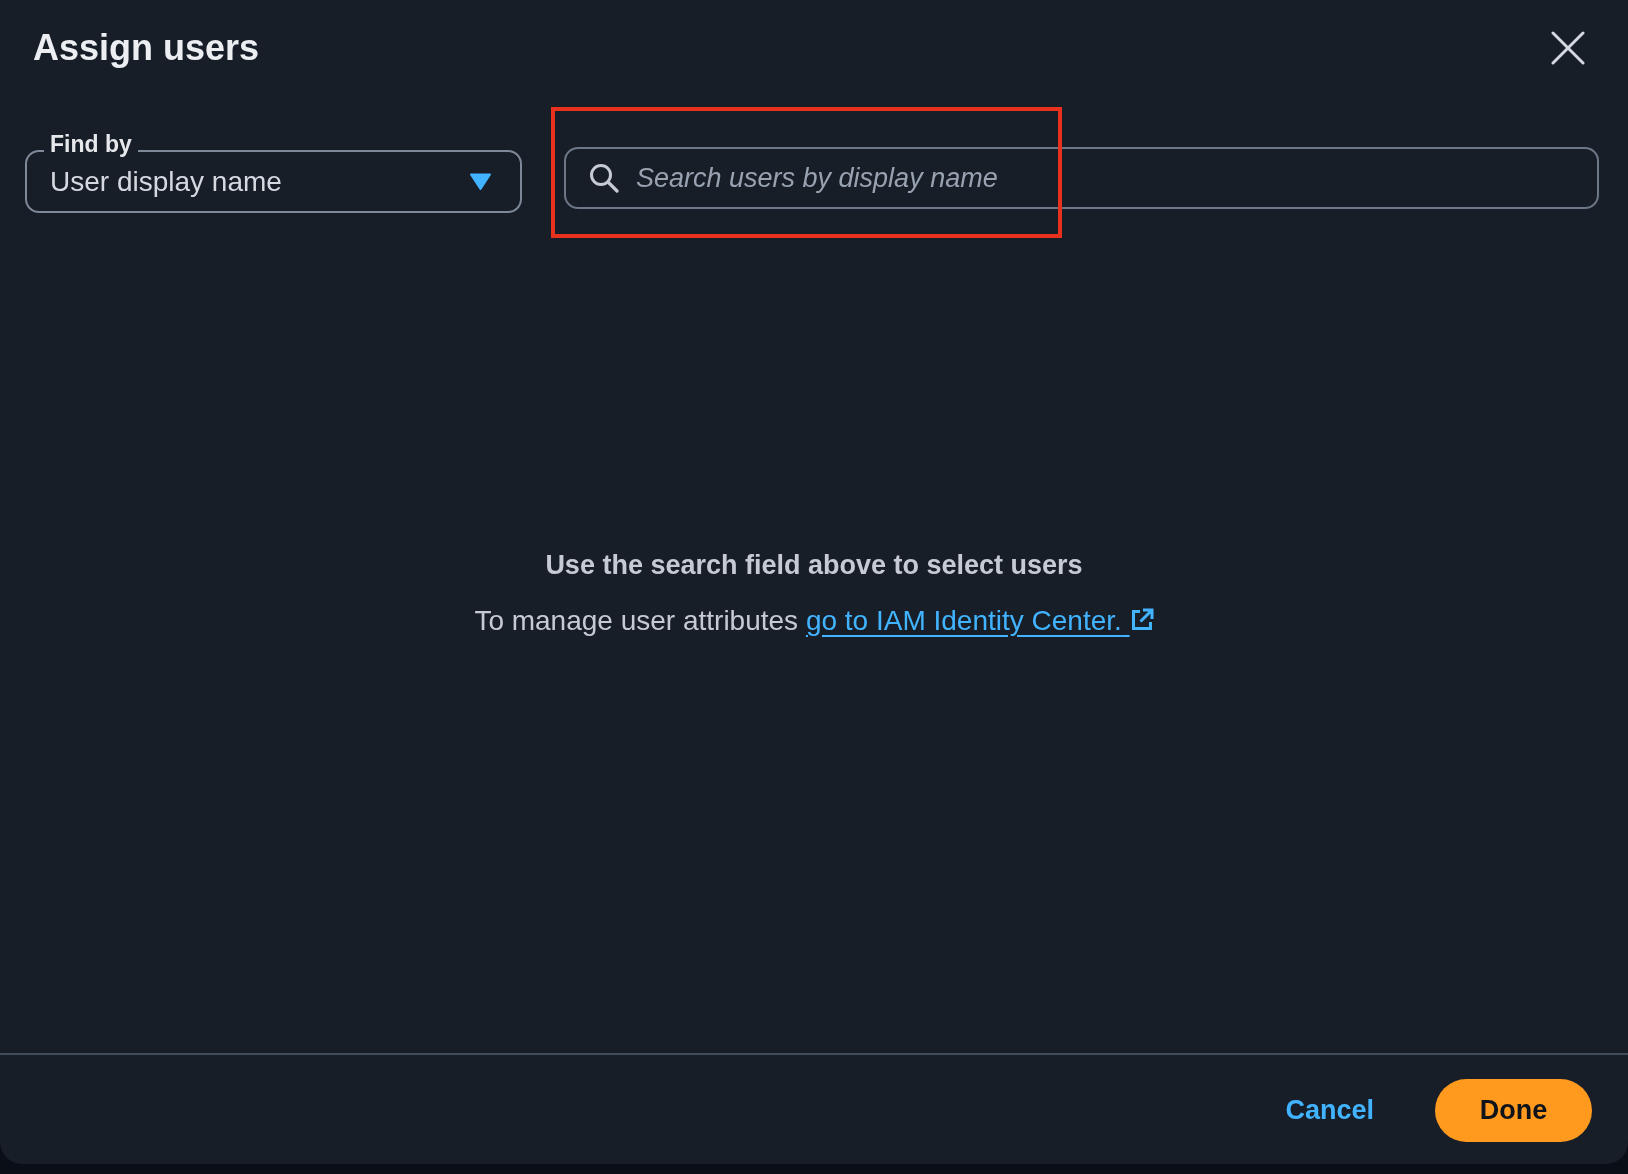 Image resolution: width=1628 pixels, height=1174 pixels. Describe the element at coordinates (1081, 178) in the screenshot. I see `search-field: Search users by display name` at that location.